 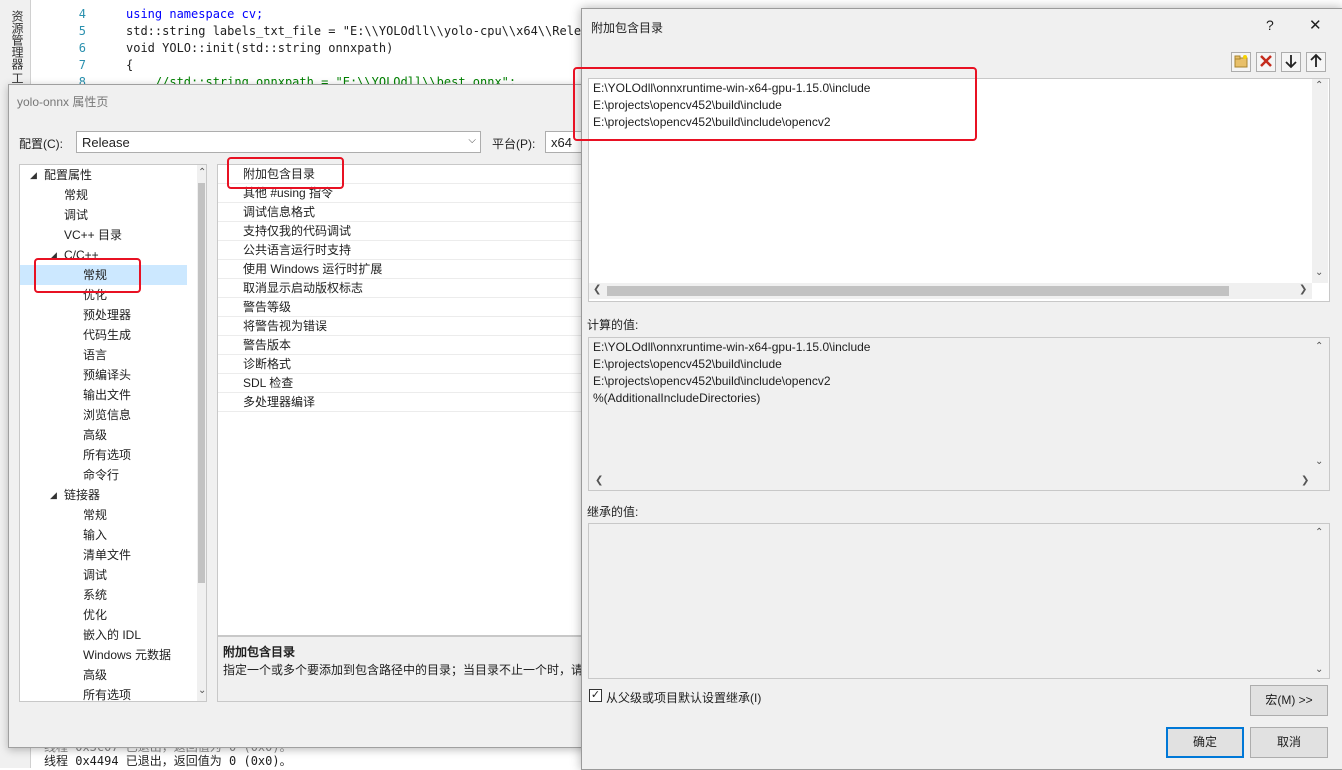 I want to click on tree-item: 代码生成, so click(x=103, y=335).